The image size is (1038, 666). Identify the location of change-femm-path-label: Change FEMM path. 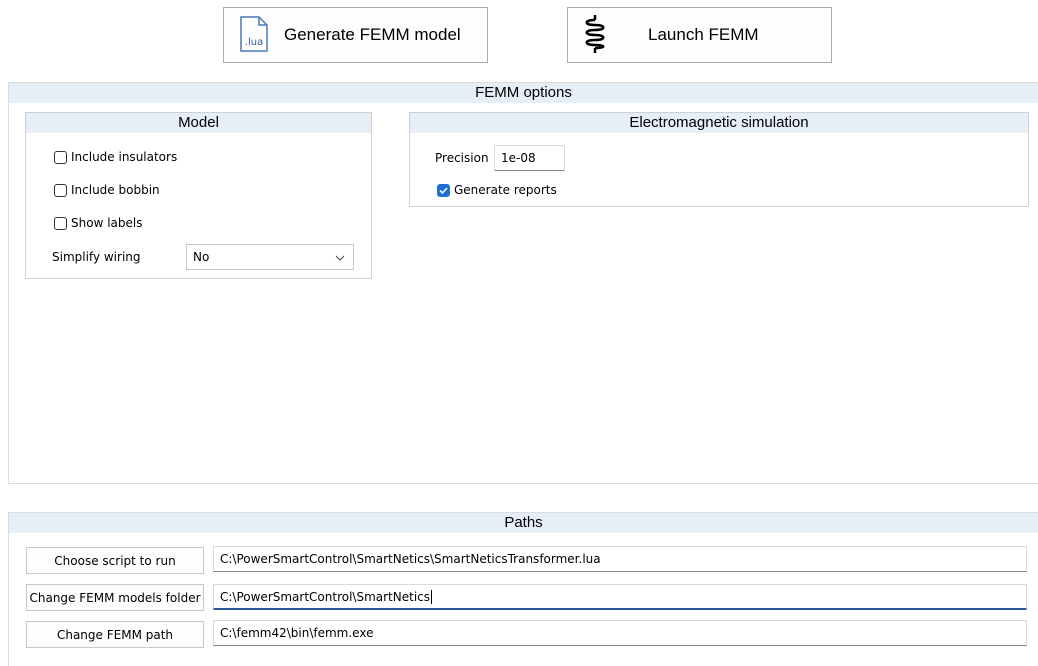
(115, 634).